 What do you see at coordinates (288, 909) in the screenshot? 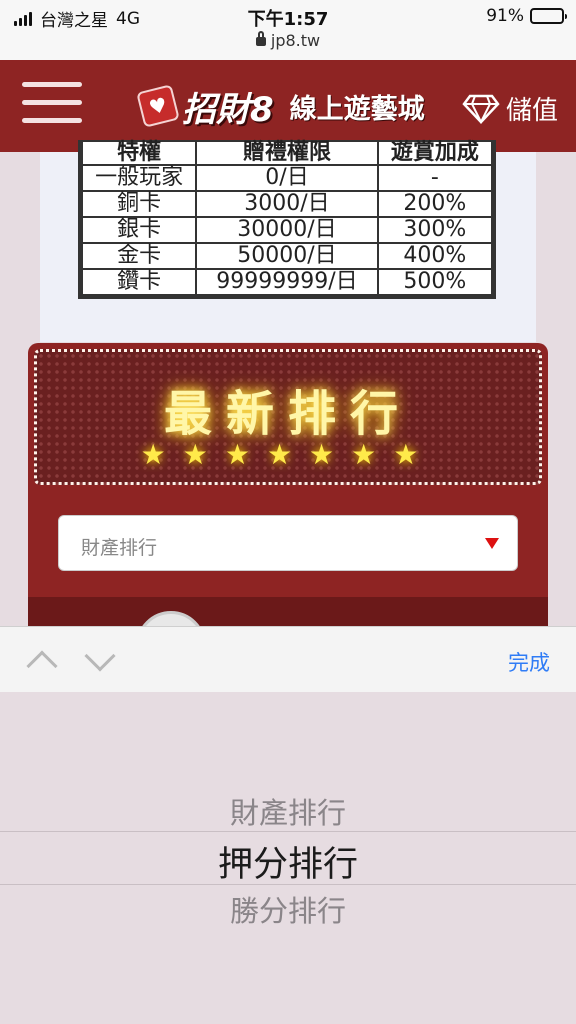
I see `picker-option: 勝分排行` at bounding box center [288, 909].